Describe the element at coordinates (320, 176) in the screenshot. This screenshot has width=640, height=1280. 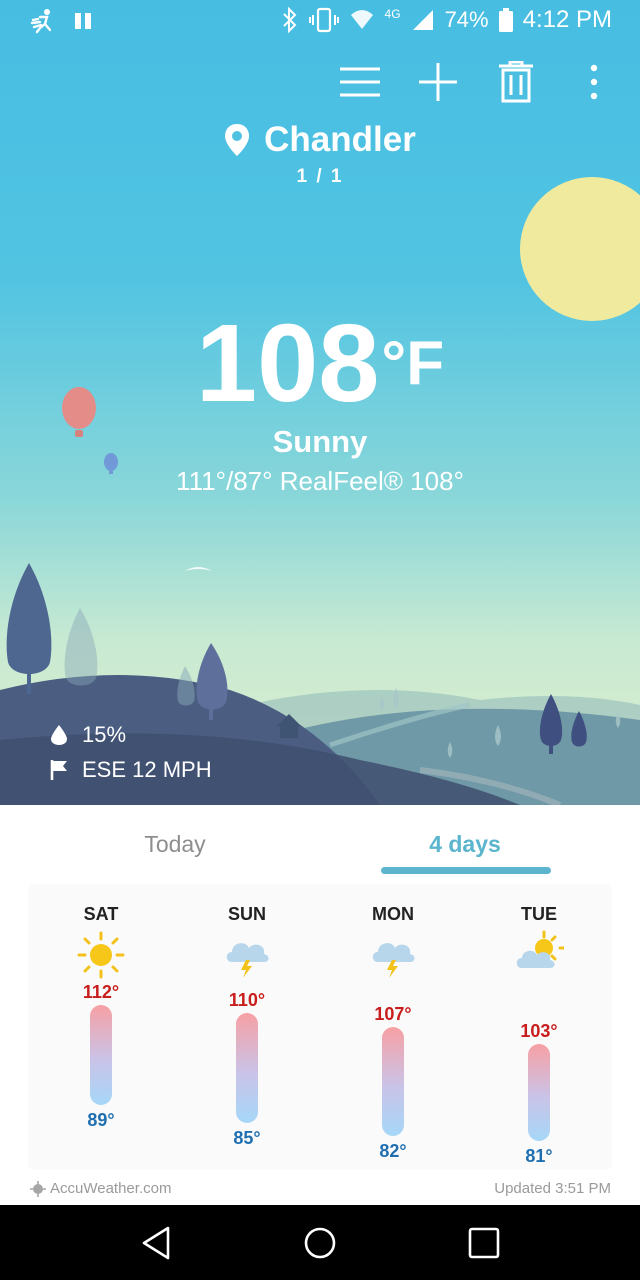
I see `location-page-indicator: 1 / 1` at that location.